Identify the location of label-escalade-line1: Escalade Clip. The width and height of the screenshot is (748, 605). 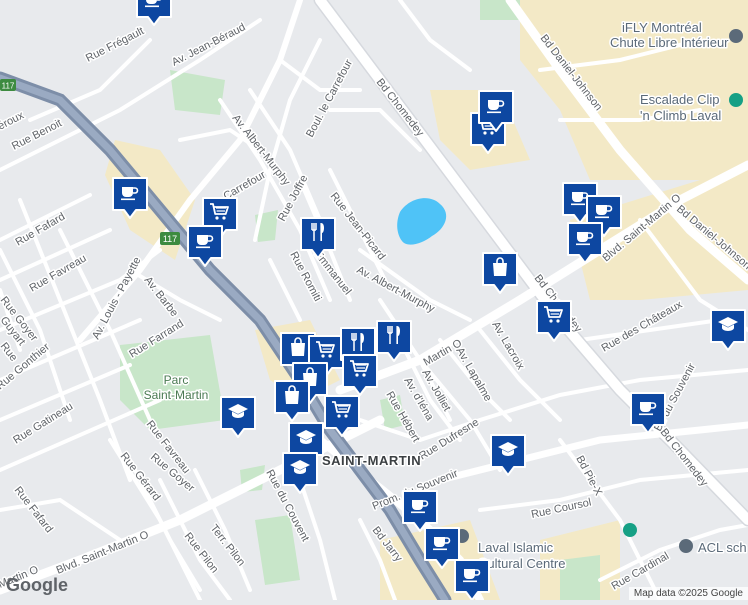
(680, 99).